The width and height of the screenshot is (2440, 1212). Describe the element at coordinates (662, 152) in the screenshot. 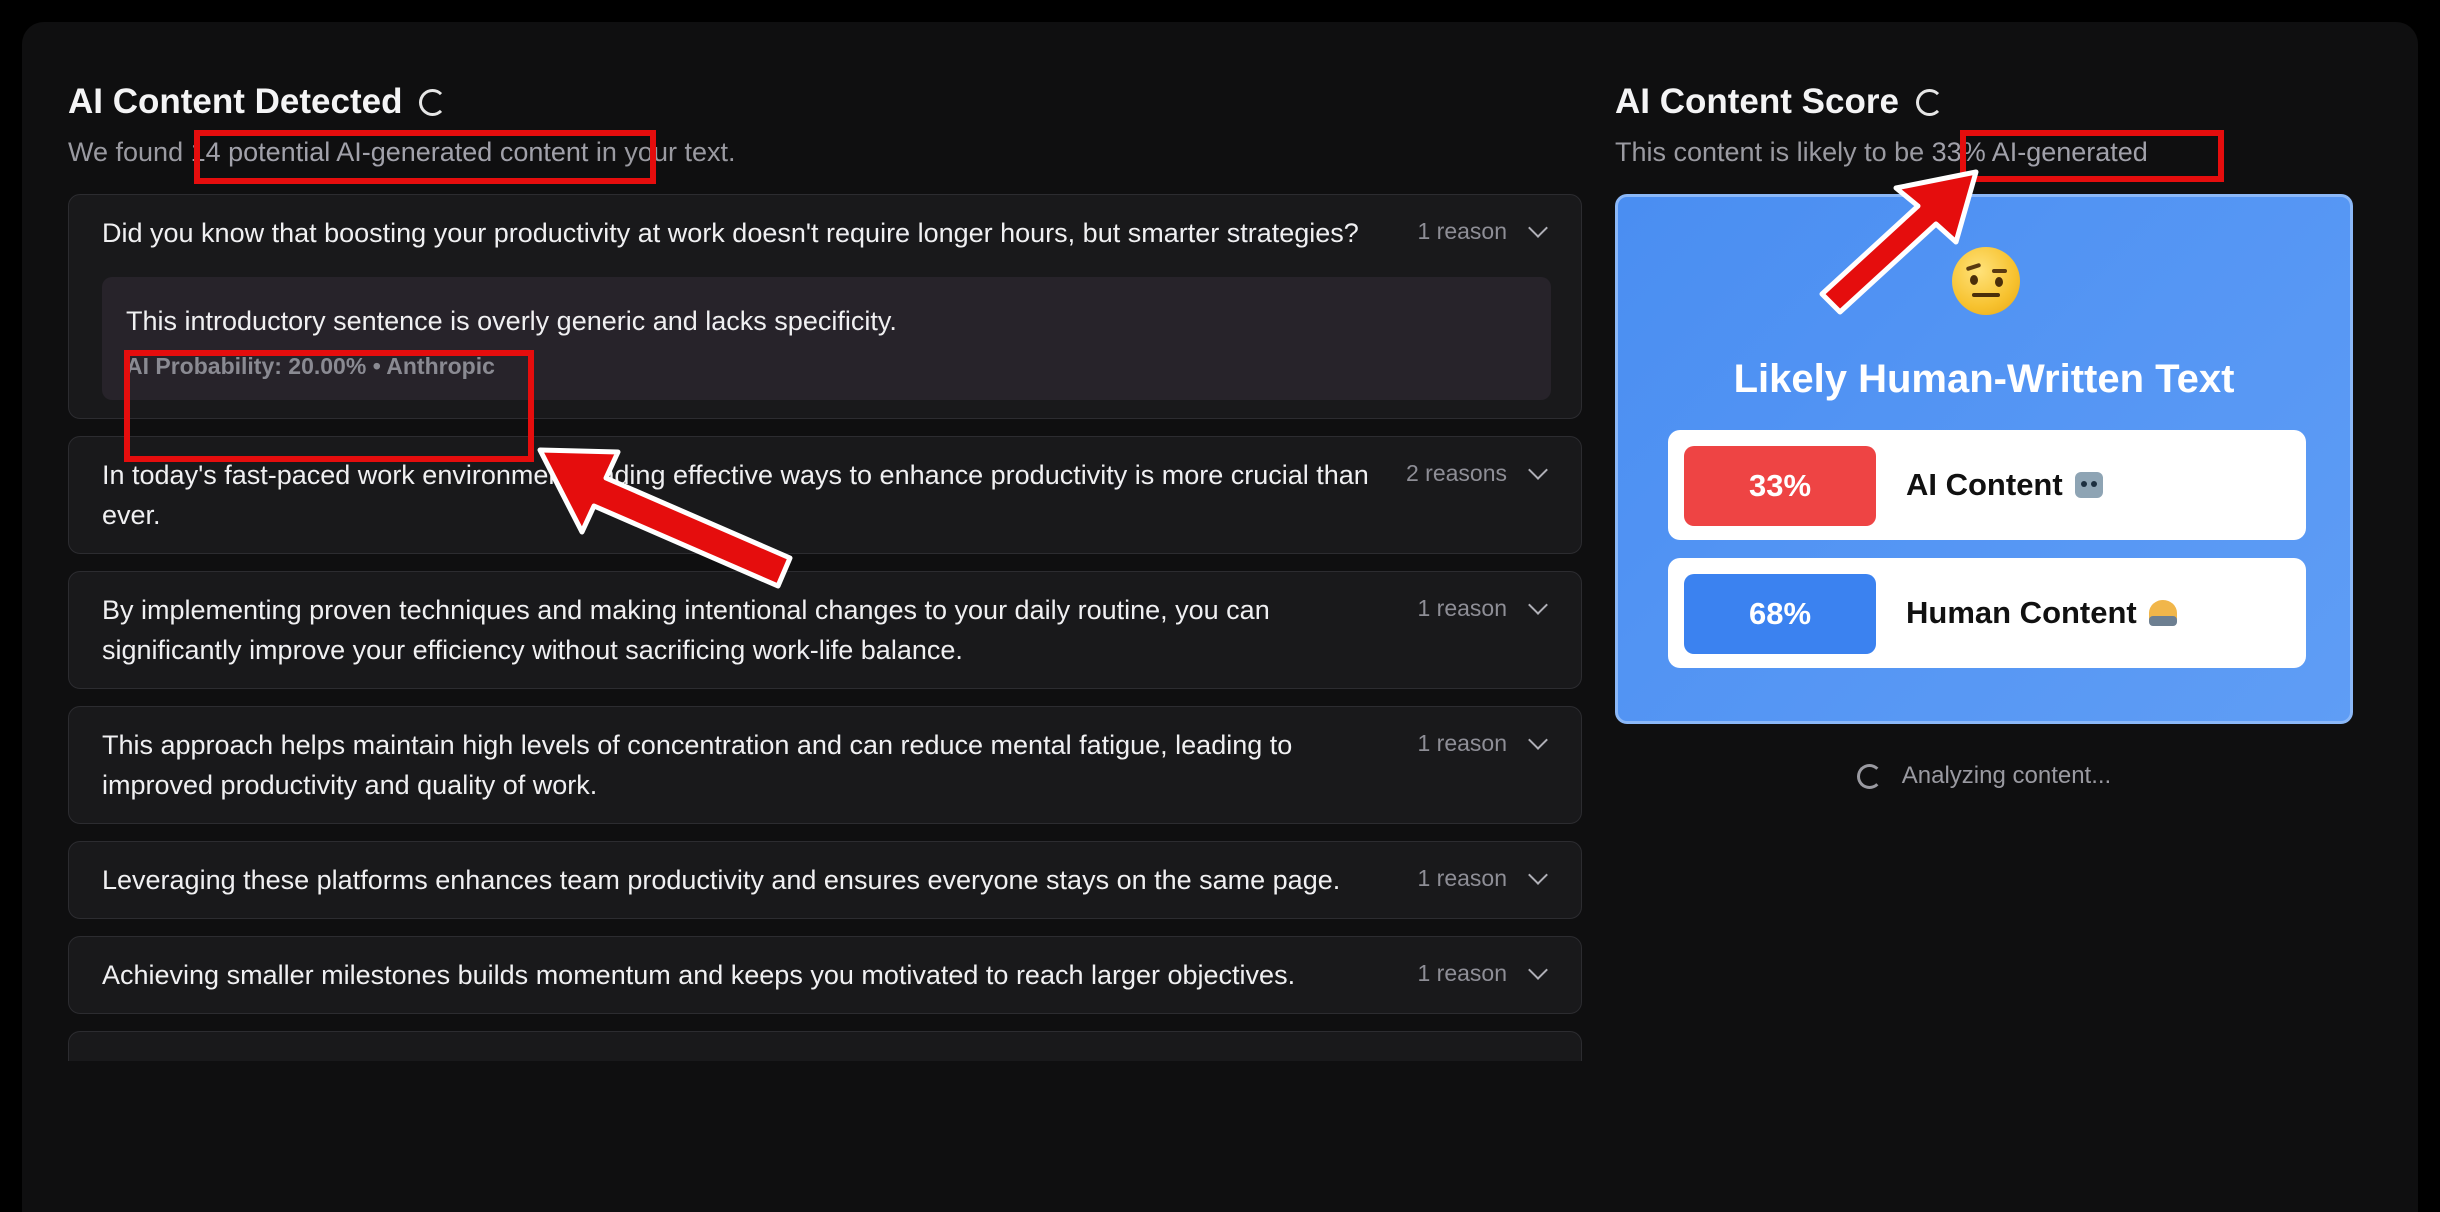

I see `subtitle-suffix: in your text.` at that location.